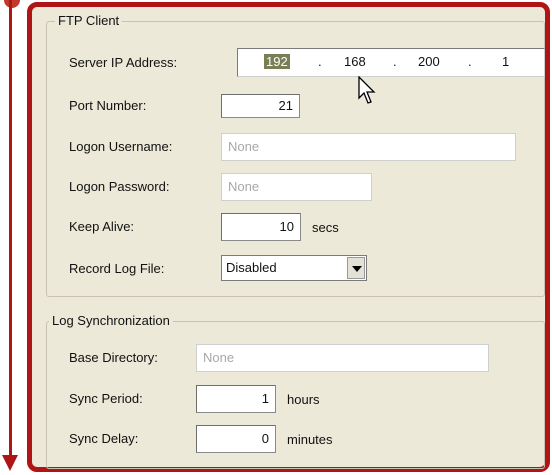 The image size is (552, 475). I want to click on ip-octet-2: 168, so click(355, 61).